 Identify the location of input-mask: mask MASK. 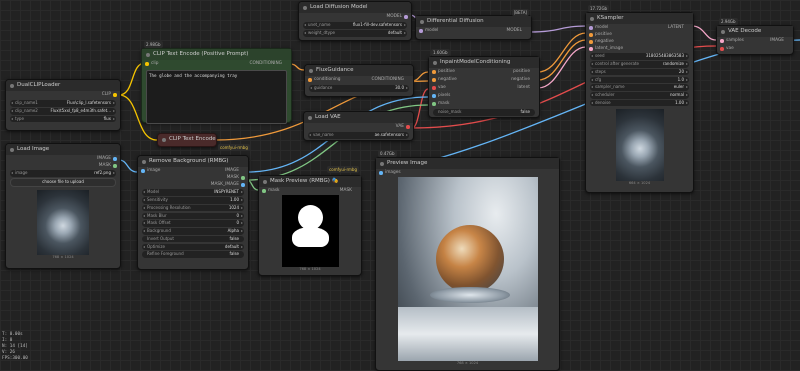
(310, 191).